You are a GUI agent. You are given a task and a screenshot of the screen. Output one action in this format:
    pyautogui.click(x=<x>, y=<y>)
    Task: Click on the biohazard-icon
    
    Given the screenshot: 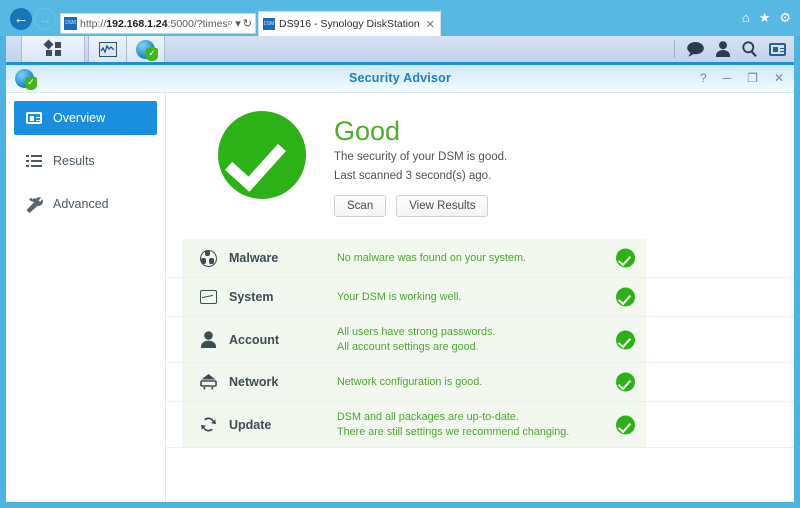 What is the action you would take?
    pyautogui.click(x=208, y=258)
    